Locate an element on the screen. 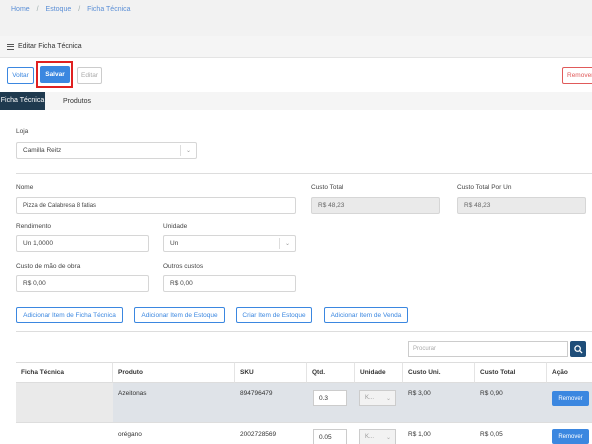 Image resolution: width=592 pixels, height=444 pixels. breadcrumb-estoque: Estoque is located at coordinates (59, 9).